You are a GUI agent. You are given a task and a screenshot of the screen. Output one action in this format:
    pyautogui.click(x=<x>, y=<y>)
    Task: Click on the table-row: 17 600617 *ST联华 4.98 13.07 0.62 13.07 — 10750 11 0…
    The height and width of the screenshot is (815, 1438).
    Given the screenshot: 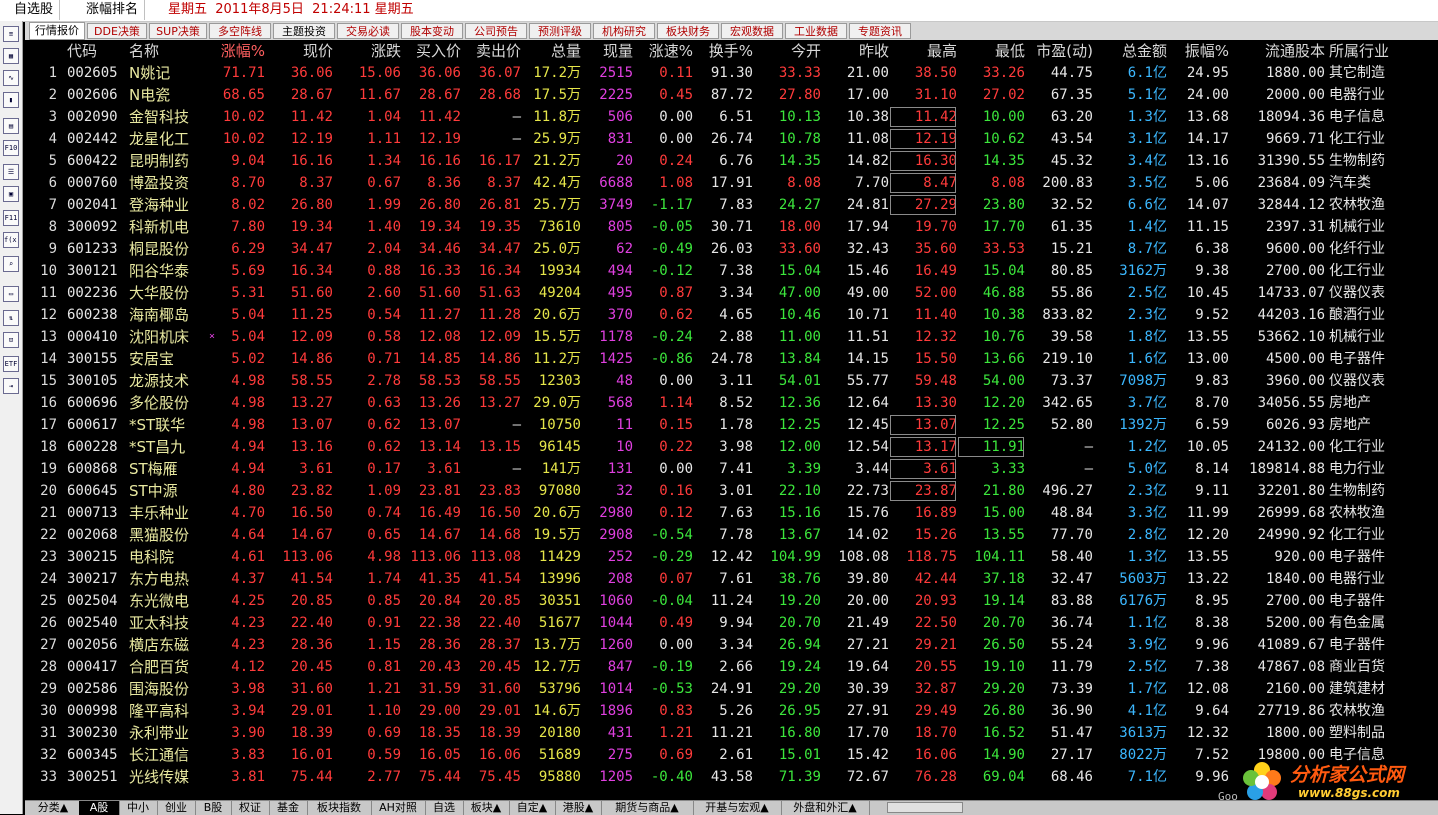 What is the action you would take?
    pyautogui.click(x=731, y=425)
    